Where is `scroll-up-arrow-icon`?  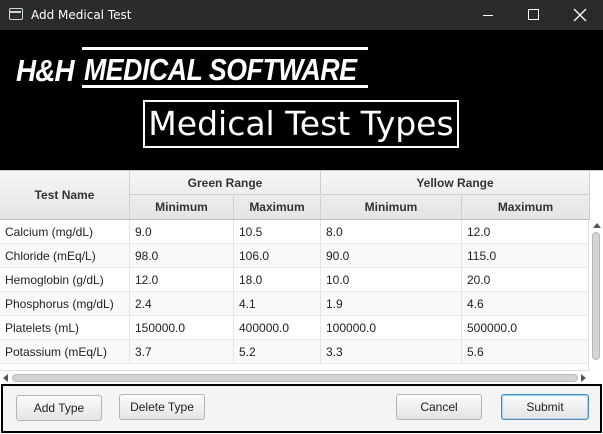
scroll-up-arrow-icon is located at coordinates (597, 225).